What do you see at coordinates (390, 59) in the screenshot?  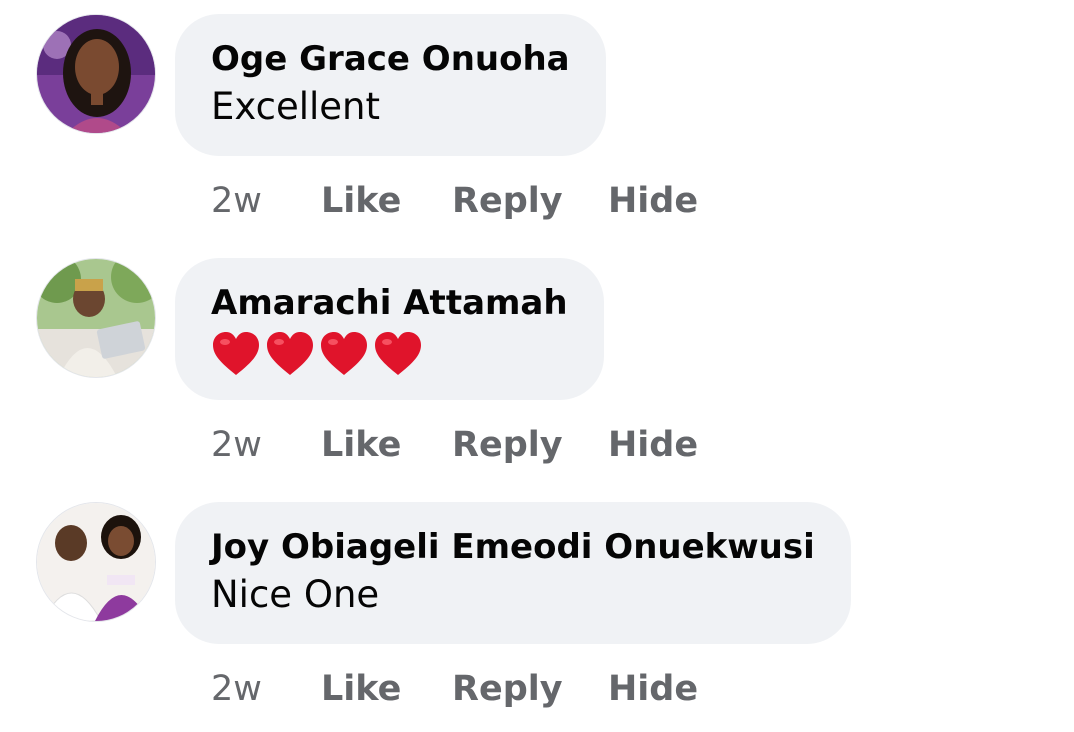 I see `comment-author: Oge Grace Onuoha` at bounding box center [390, 59].